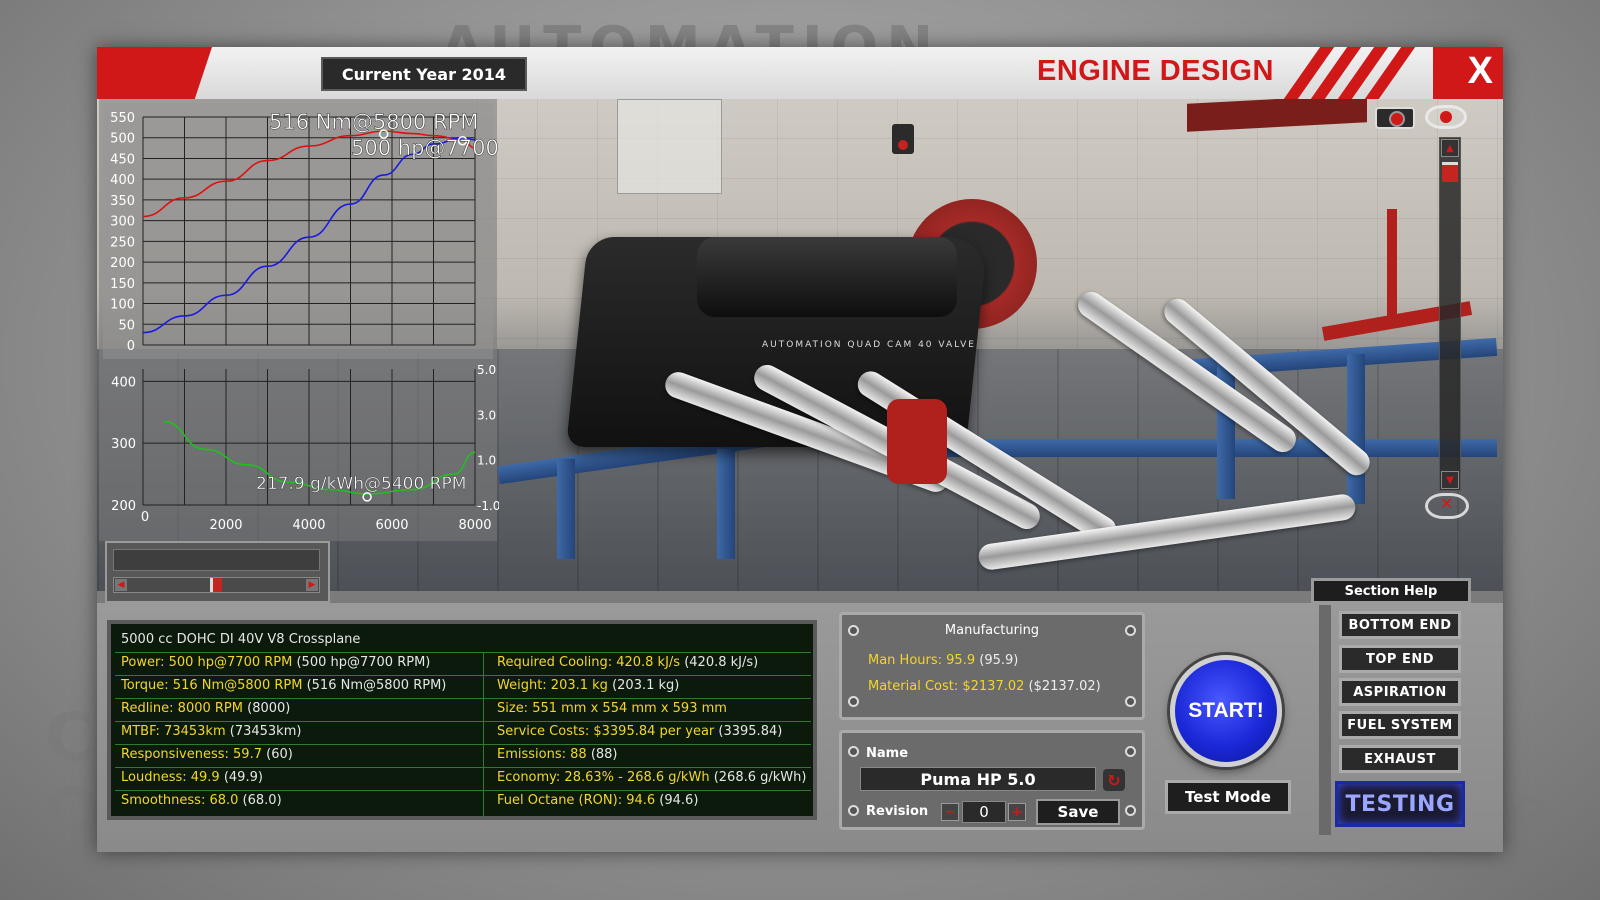  I want to click on chart-slider-knob, so click(216, 585).